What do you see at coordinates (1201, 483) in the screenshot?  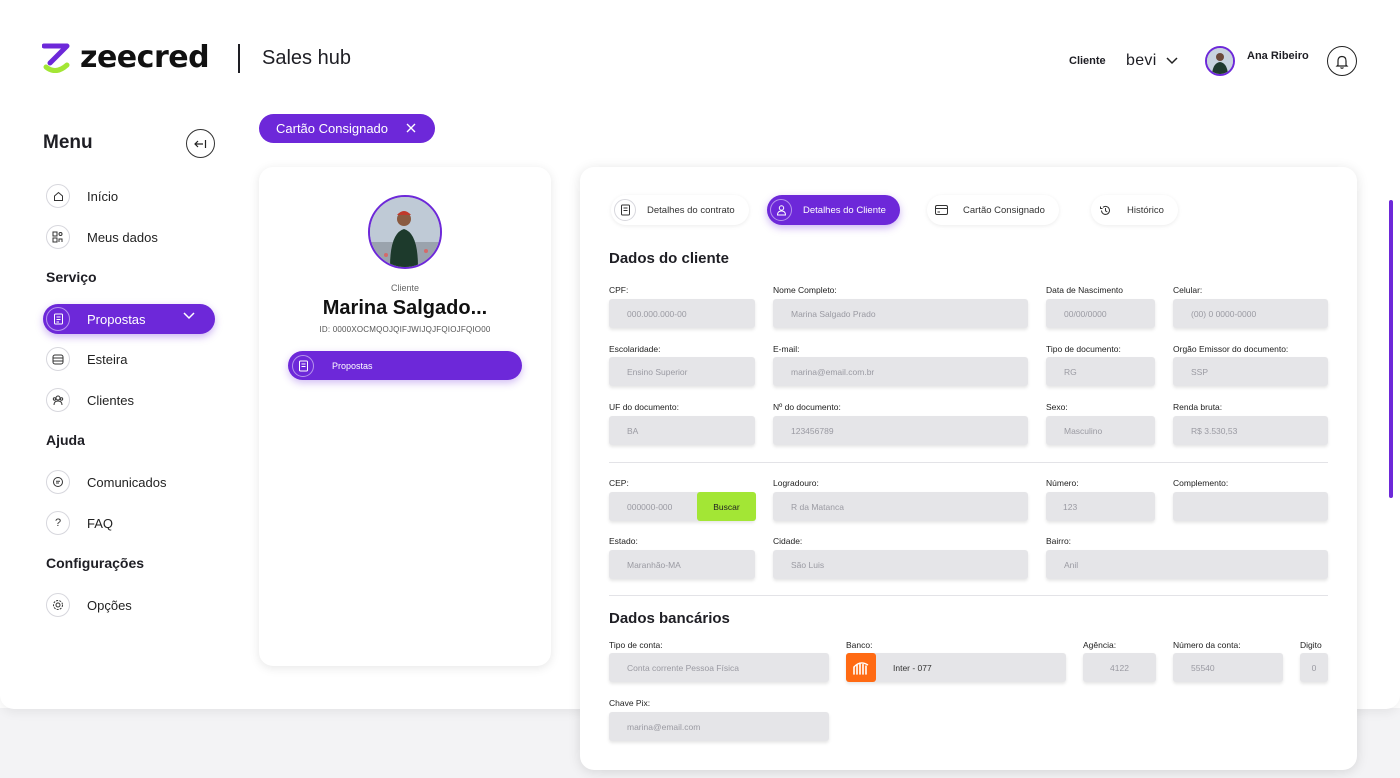 I see `field-label: Complemento:` at bounding box center [1201, 483].